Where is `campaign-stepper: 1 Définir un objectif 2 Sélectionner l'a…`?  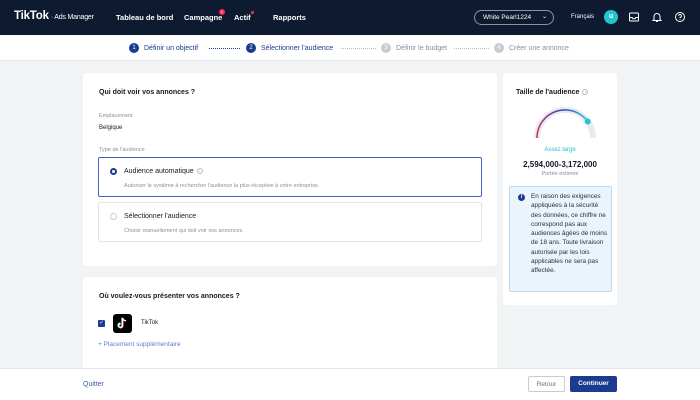
campaign-stepper: 1 Définir un objectif 2 Sélectionner l'a… is located at coordinates (350, 48).